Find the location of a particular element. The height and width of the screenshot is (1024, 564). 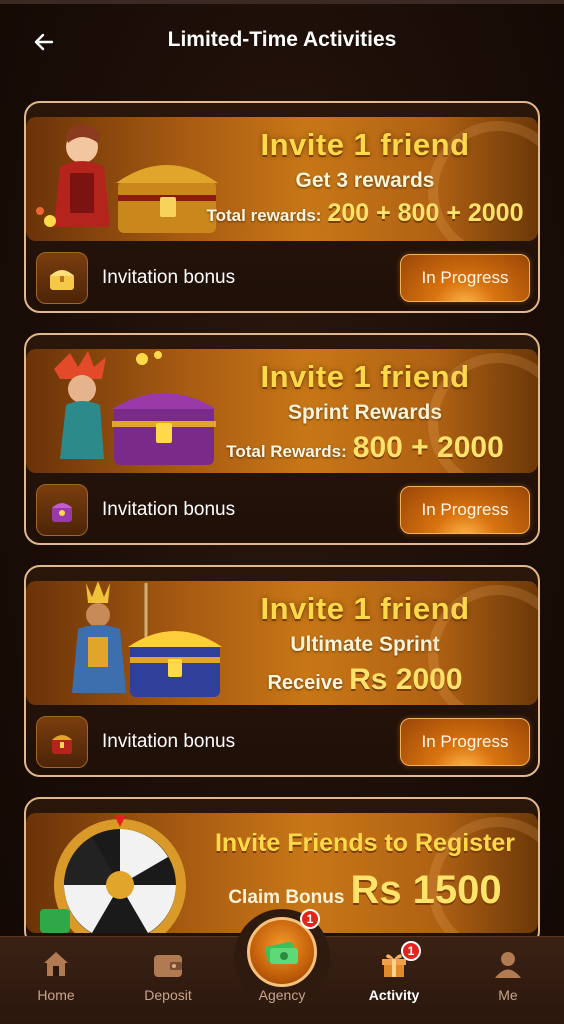

claim-bonus-value: Rs 1500 is located at coordinates (426, 890).